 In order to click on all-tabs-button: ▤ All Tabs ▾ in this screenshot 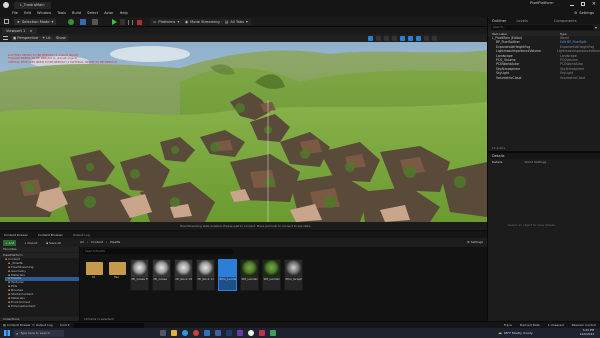, I will do `click(236, 22)`.